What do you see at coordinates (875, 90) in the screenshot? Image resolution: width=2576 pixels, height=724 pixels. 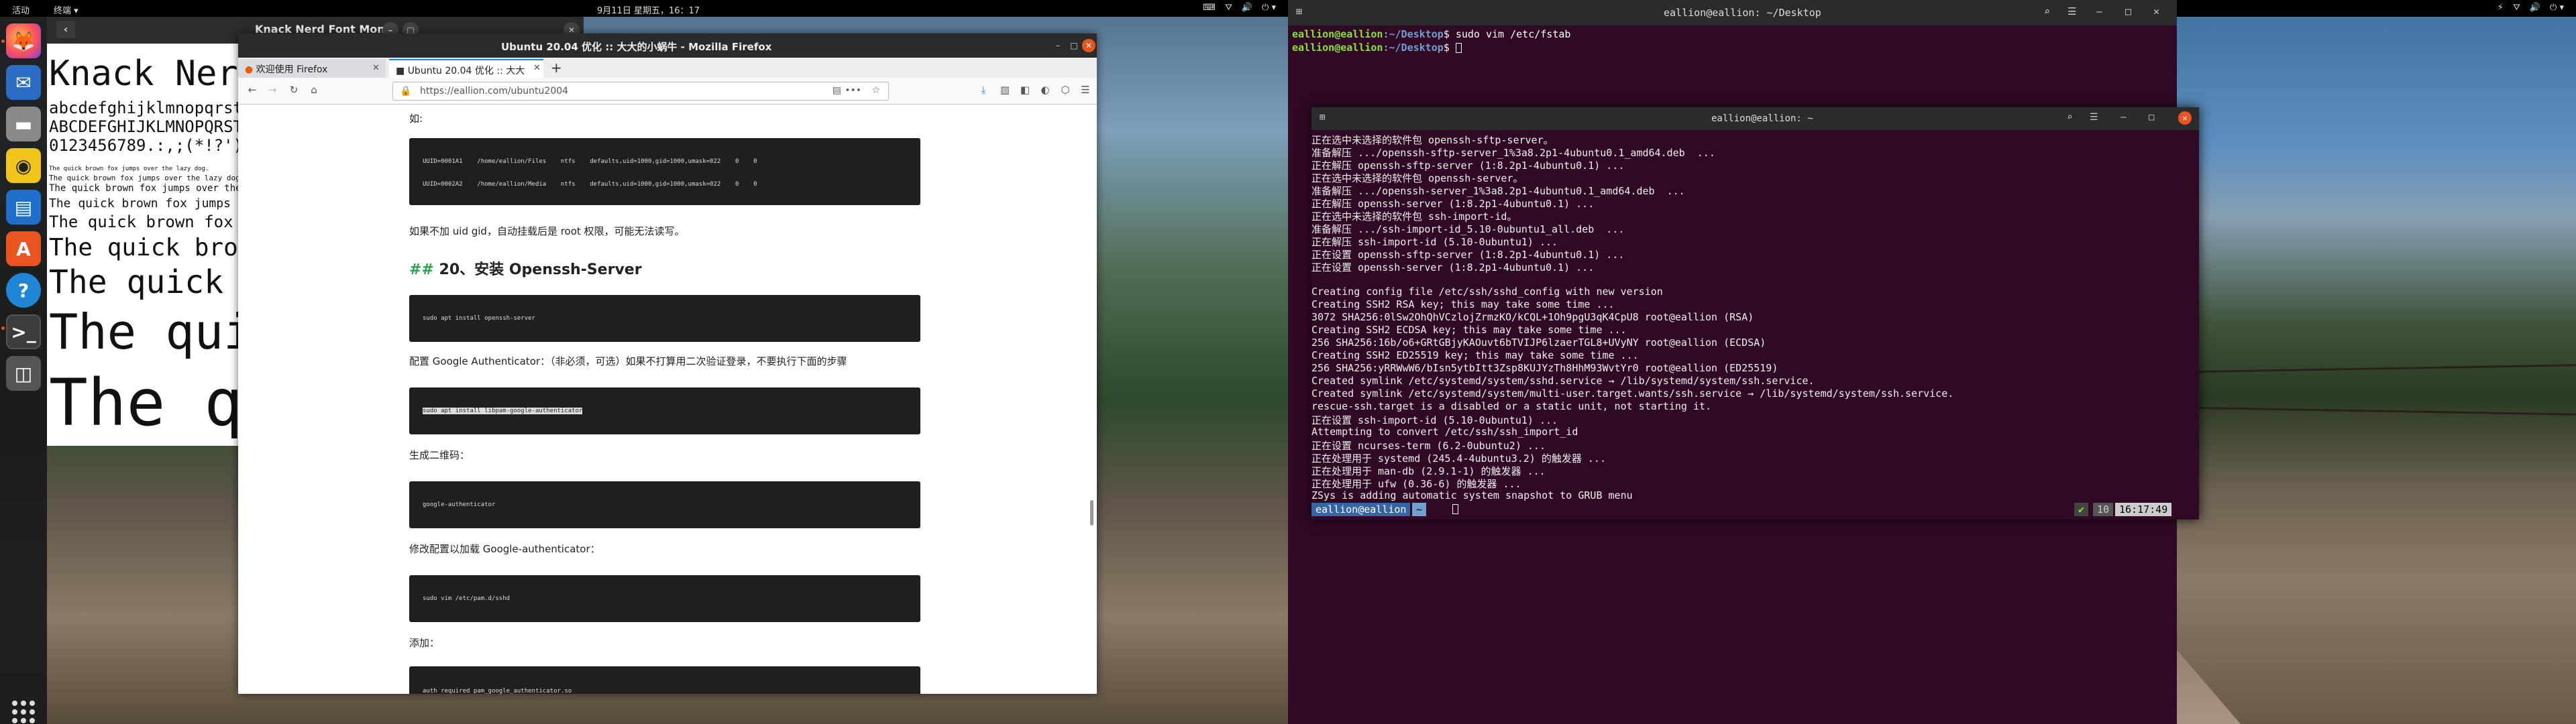 I see `bookmark-star-icon: ☆` at bounding box center [875, 90].